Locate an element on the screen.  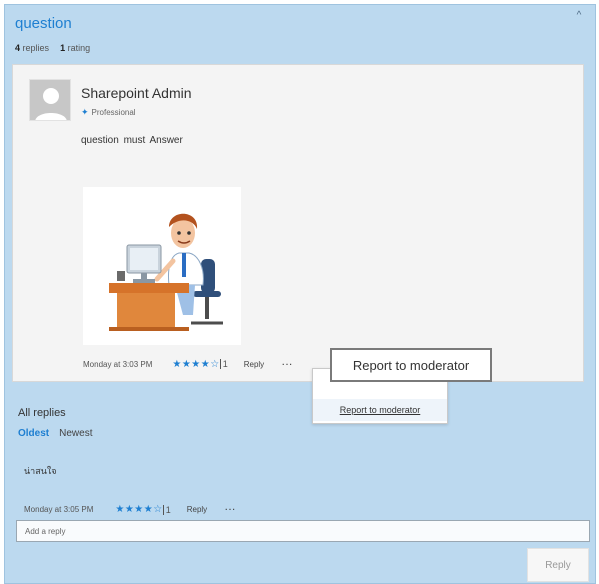
rating-count-label: rating is located at coordinates (79, 48).